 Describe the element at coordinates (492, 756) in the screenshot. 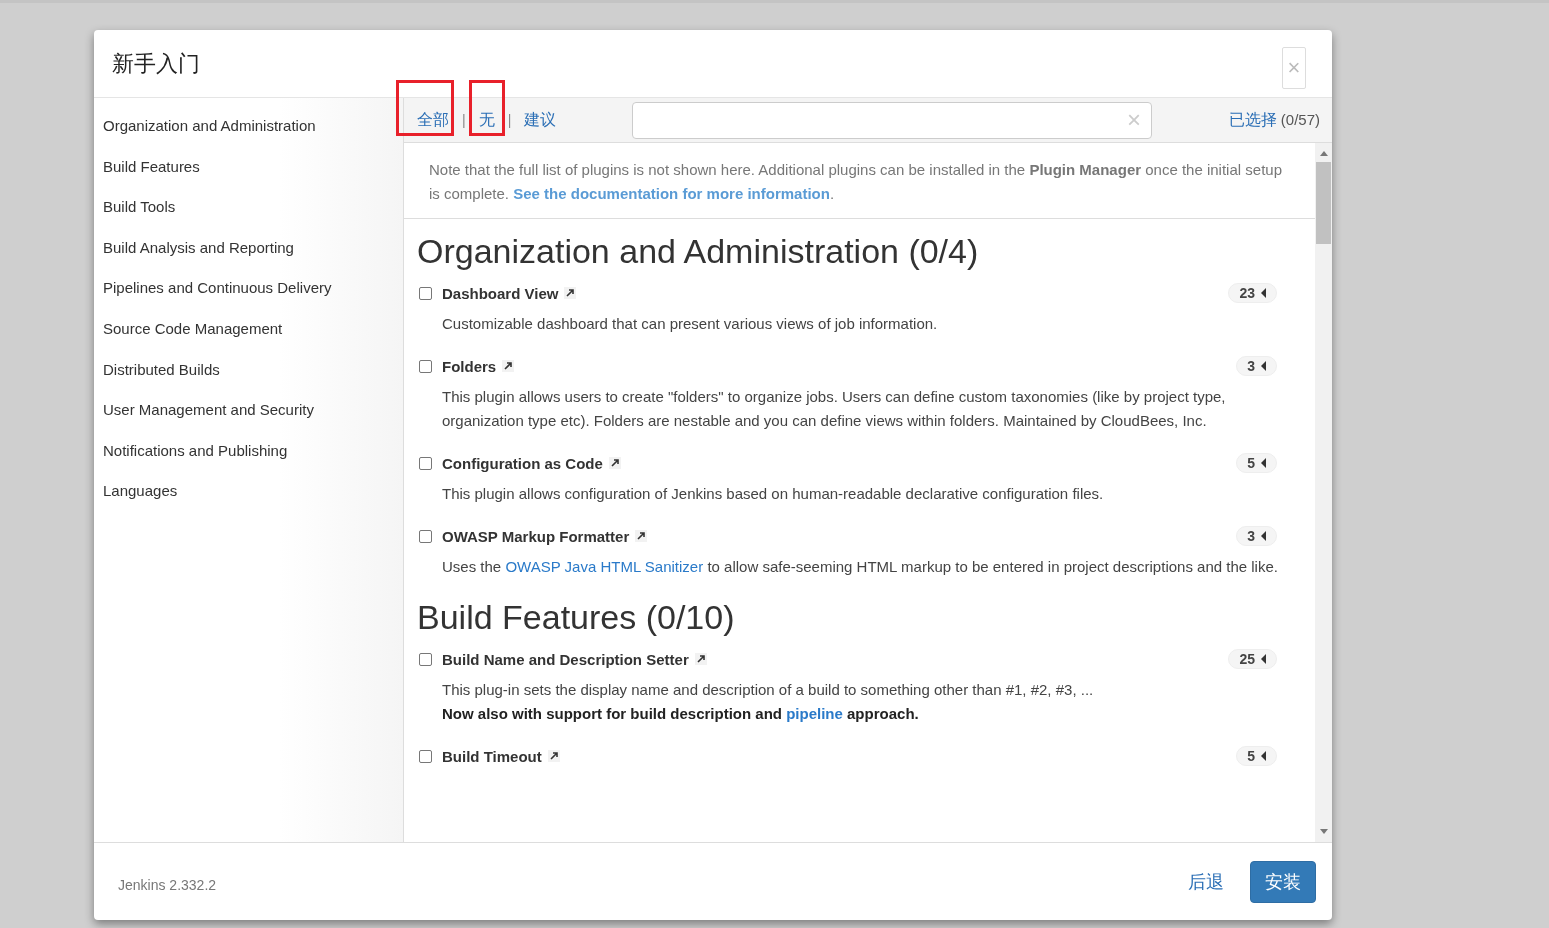

I see `plugin-name: Build Timeout` at that location.